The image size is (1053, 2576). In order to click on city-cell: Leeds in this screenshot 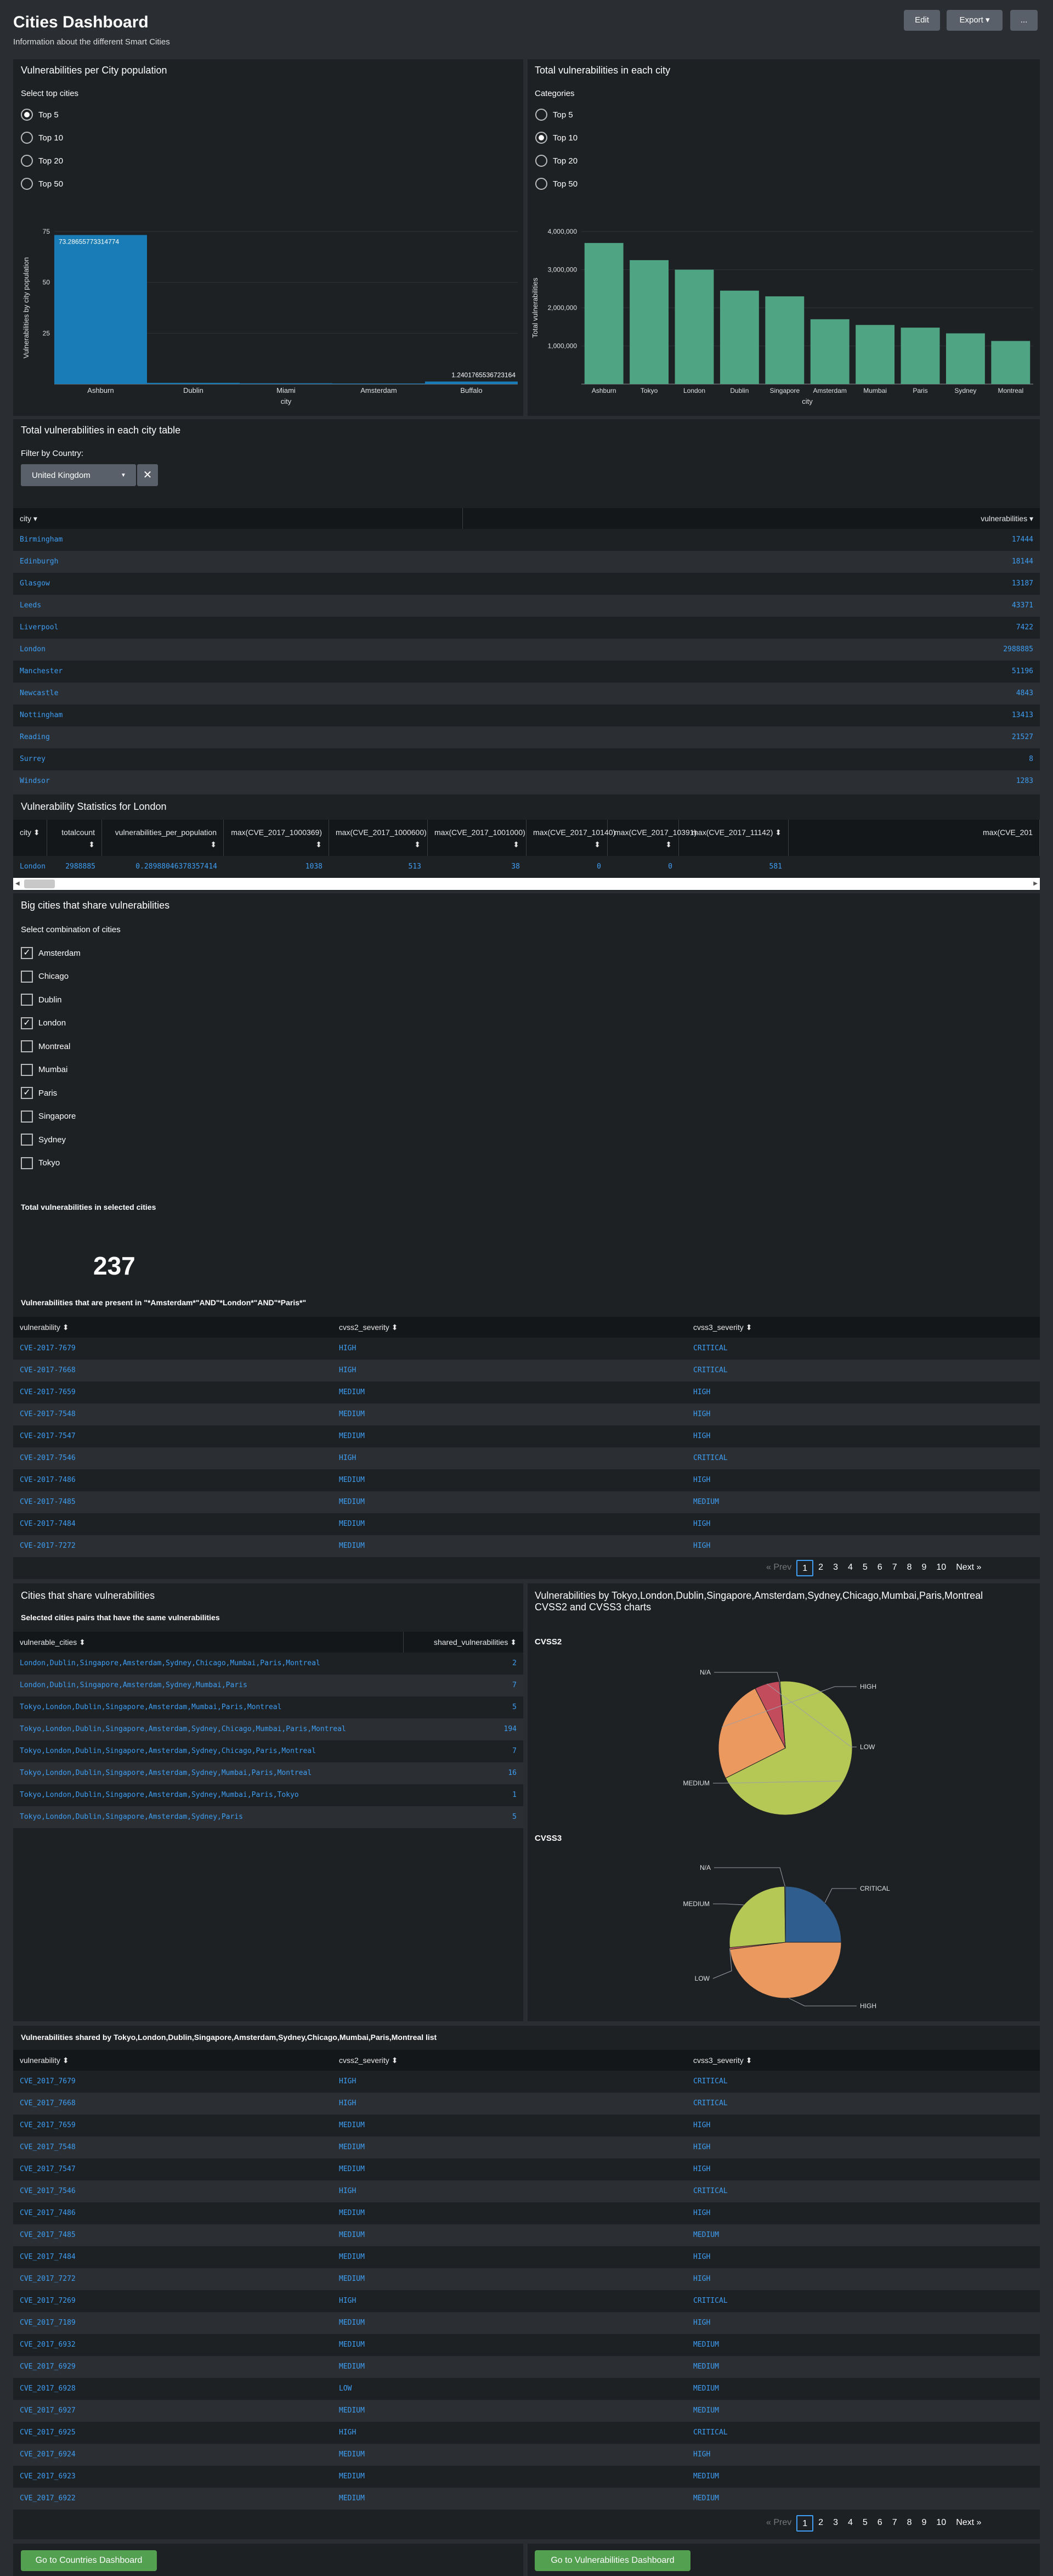, I will do `click(238, 606)`.